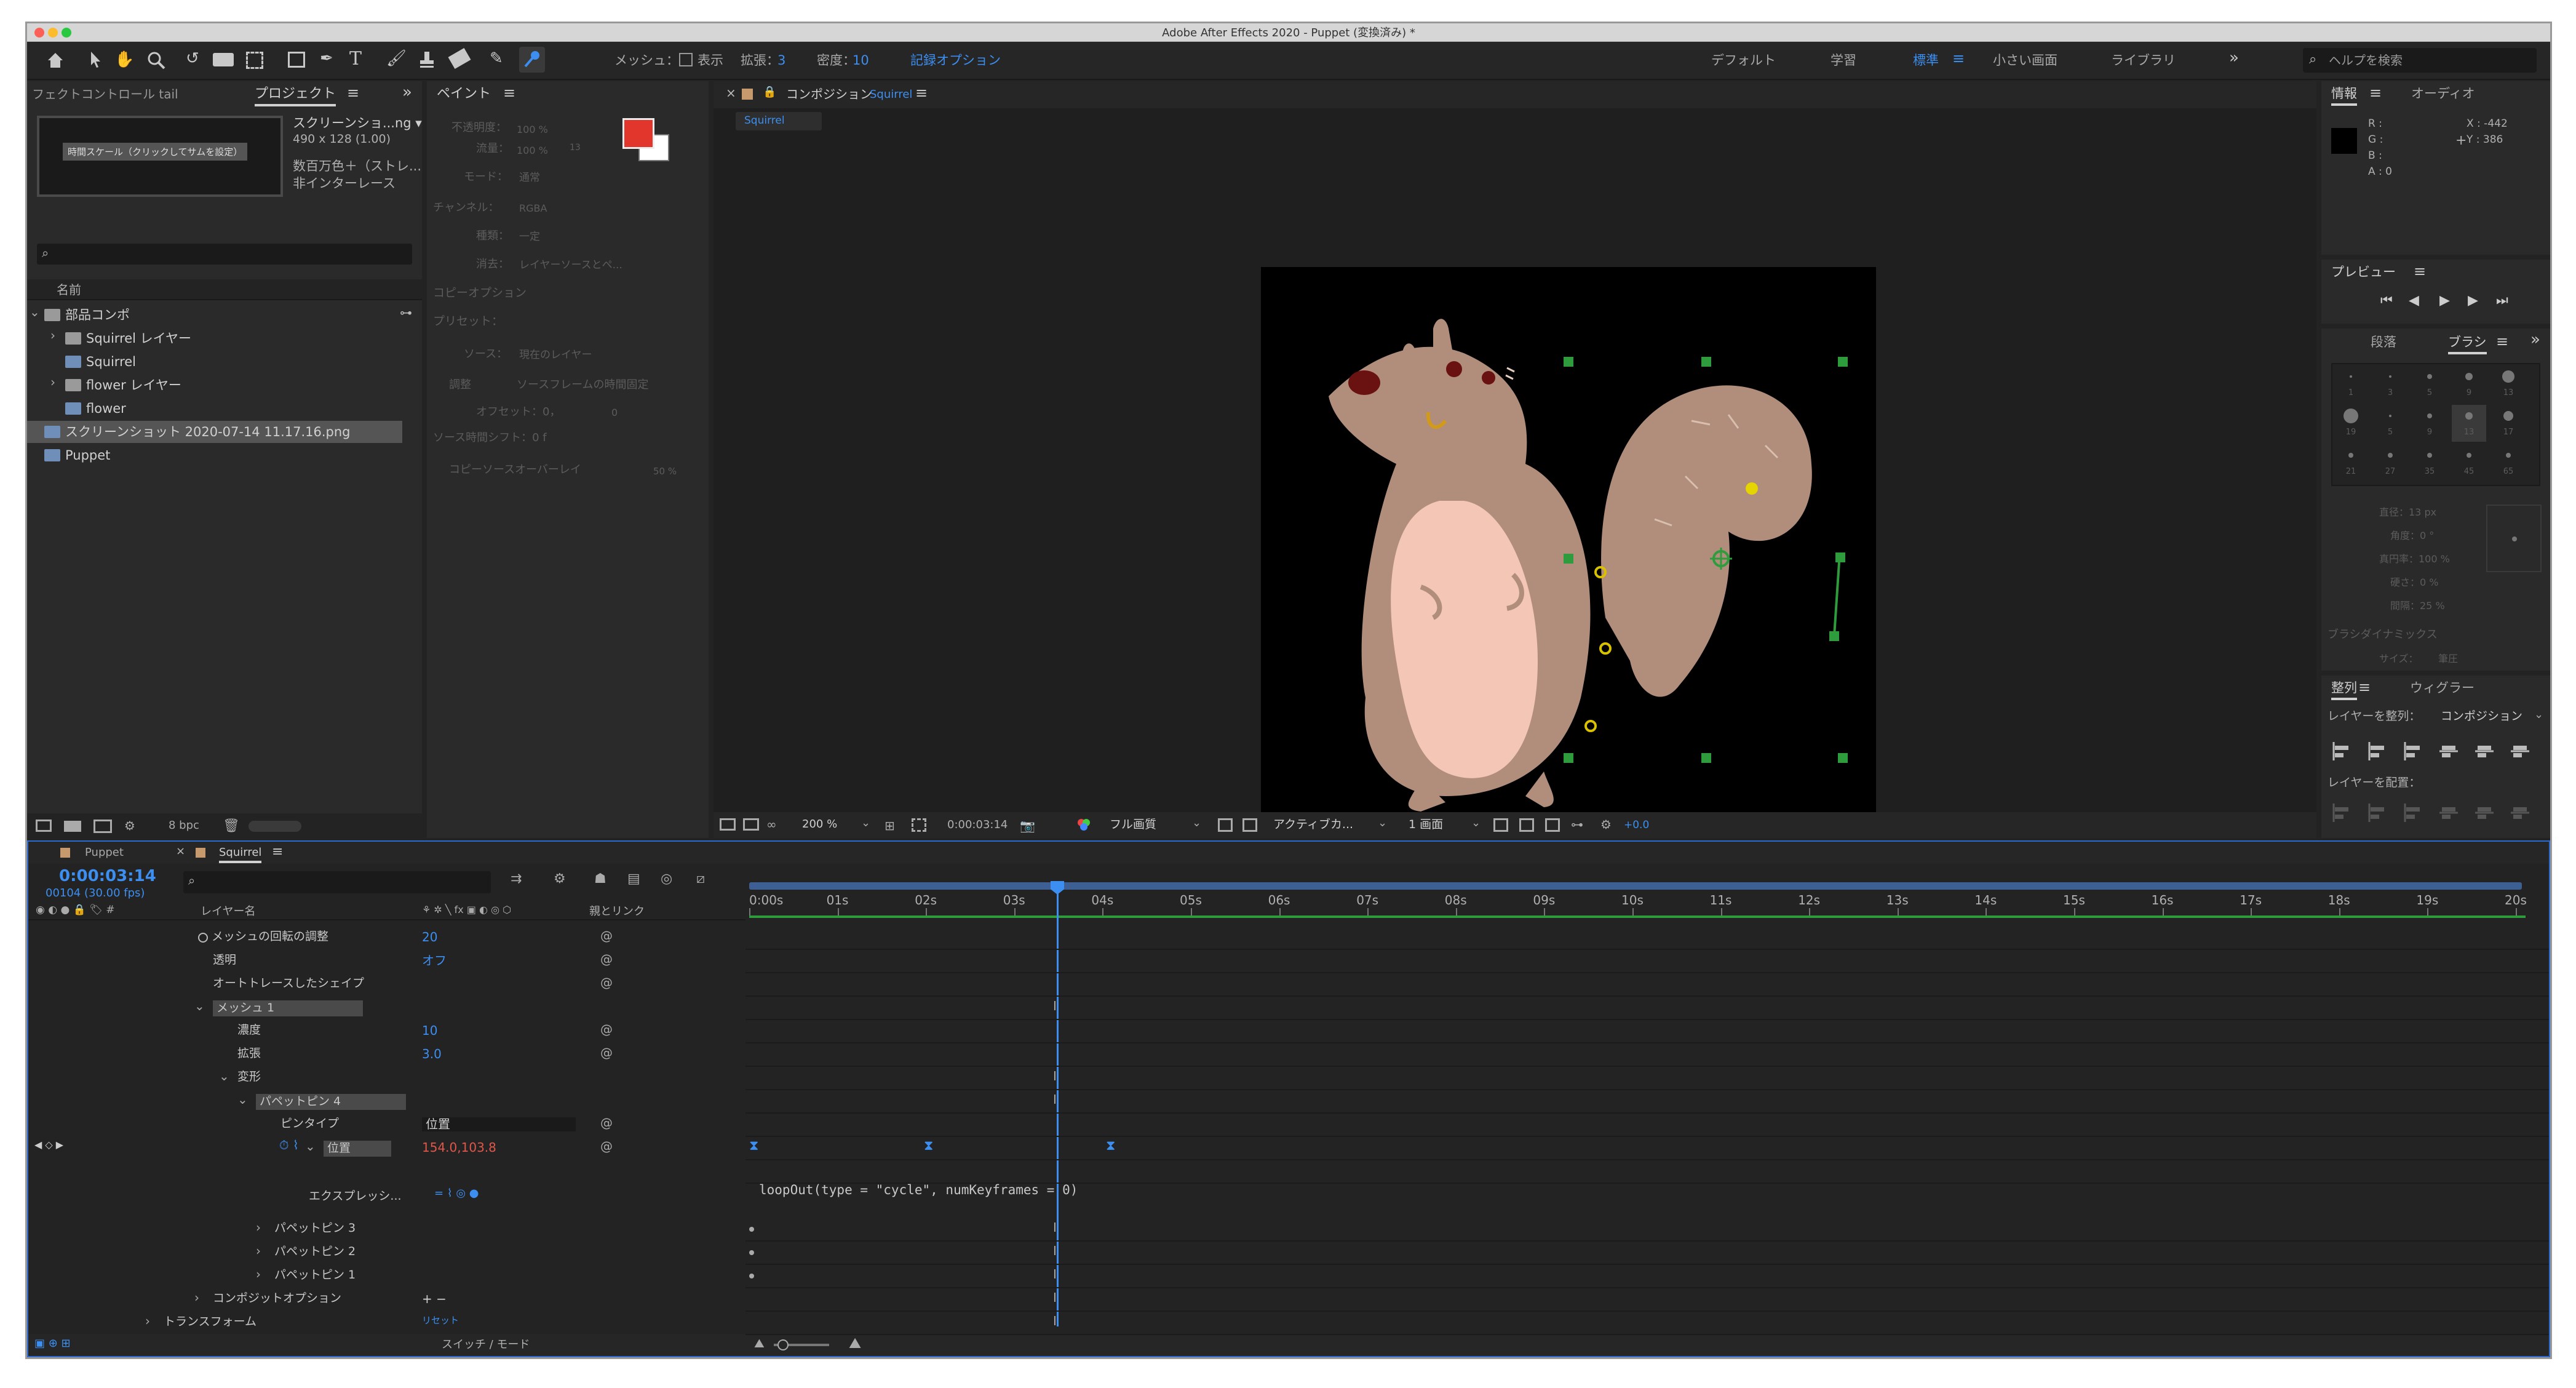 The image size is (2576, 1388). I want to click on motion-path-handle, so click(1834, 636).